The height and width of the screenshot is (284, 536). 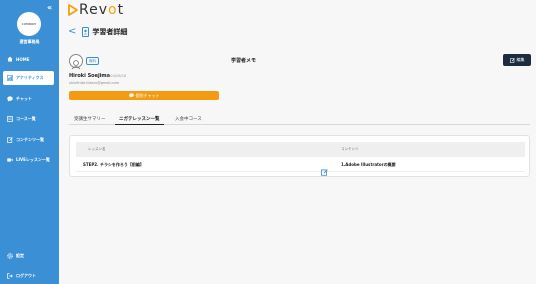 I want to click on user-avatar-icon, so click(x=76, y=65).